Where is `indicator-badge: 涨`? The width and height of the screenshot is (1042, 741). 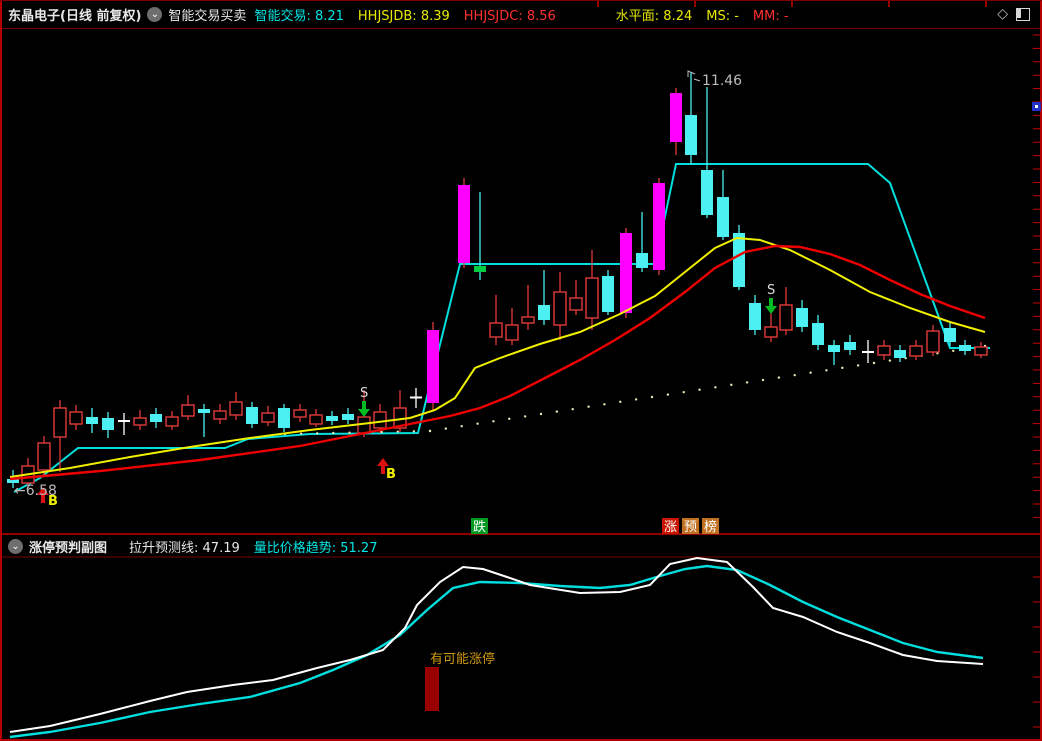 indicator-badge: 涨 is located at coordinates (670, 526).